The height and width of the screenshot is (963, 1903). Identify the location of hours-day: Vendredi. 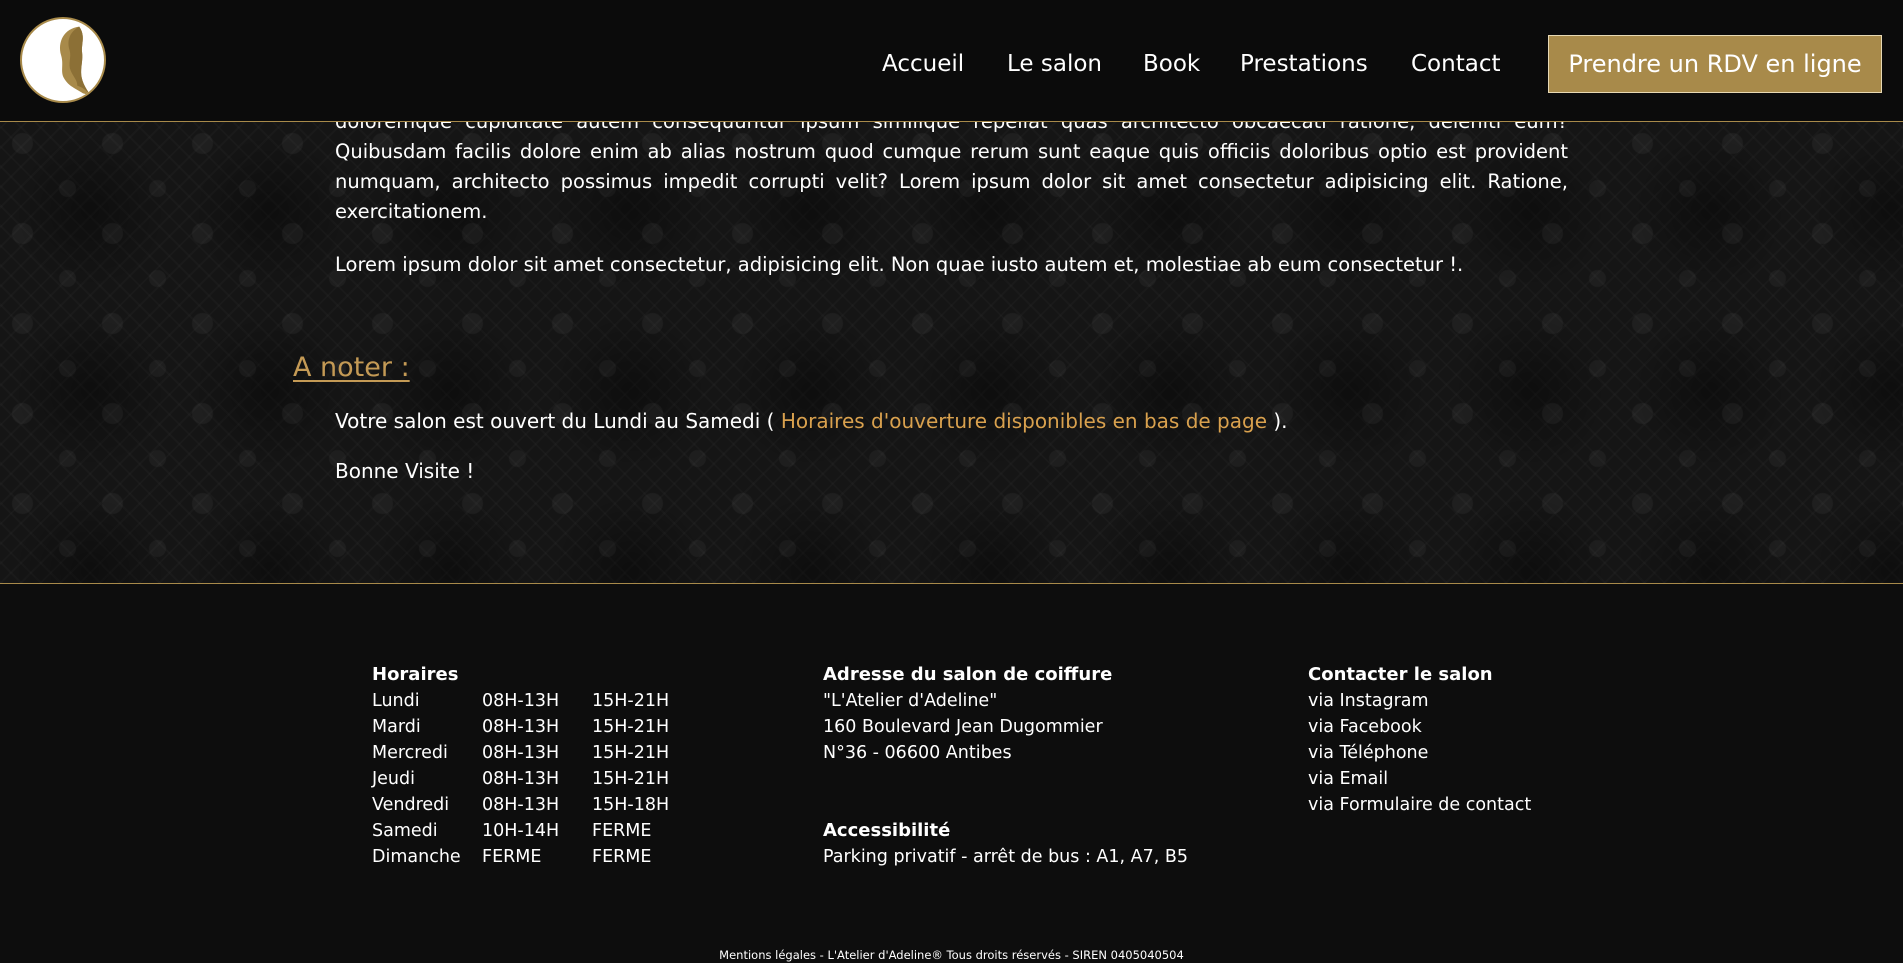
(411, 805).